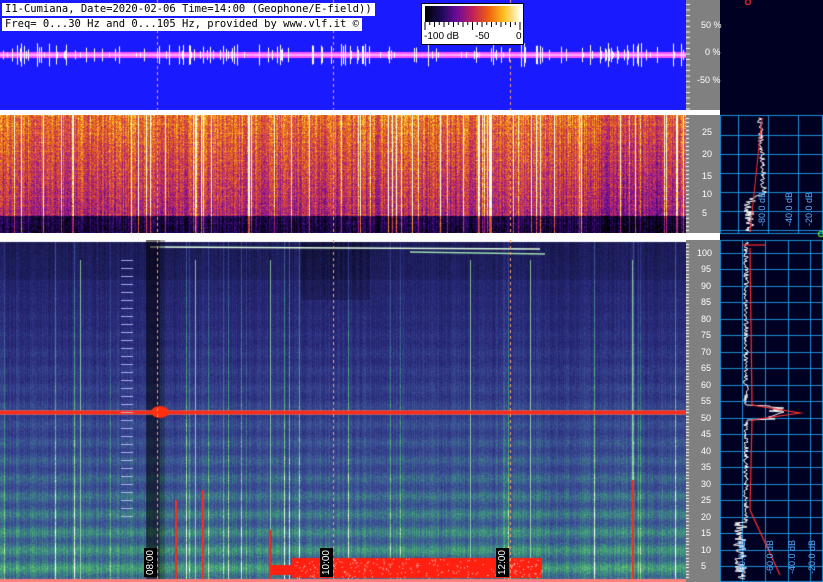  What do you see at coordinates (706, 516) in the screenshot?
I see `high-freq-tick: 20` at bounding box center [706, 516].